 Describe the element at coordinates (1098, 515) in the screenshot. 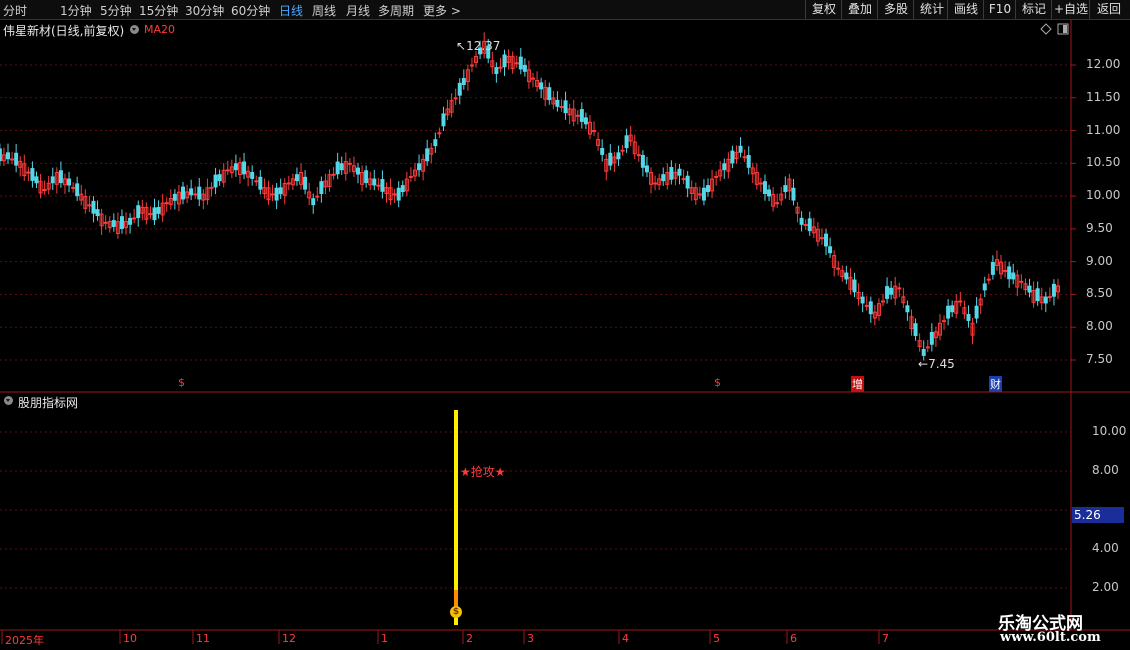

I see `current-value-badge: 5.26` at that location.